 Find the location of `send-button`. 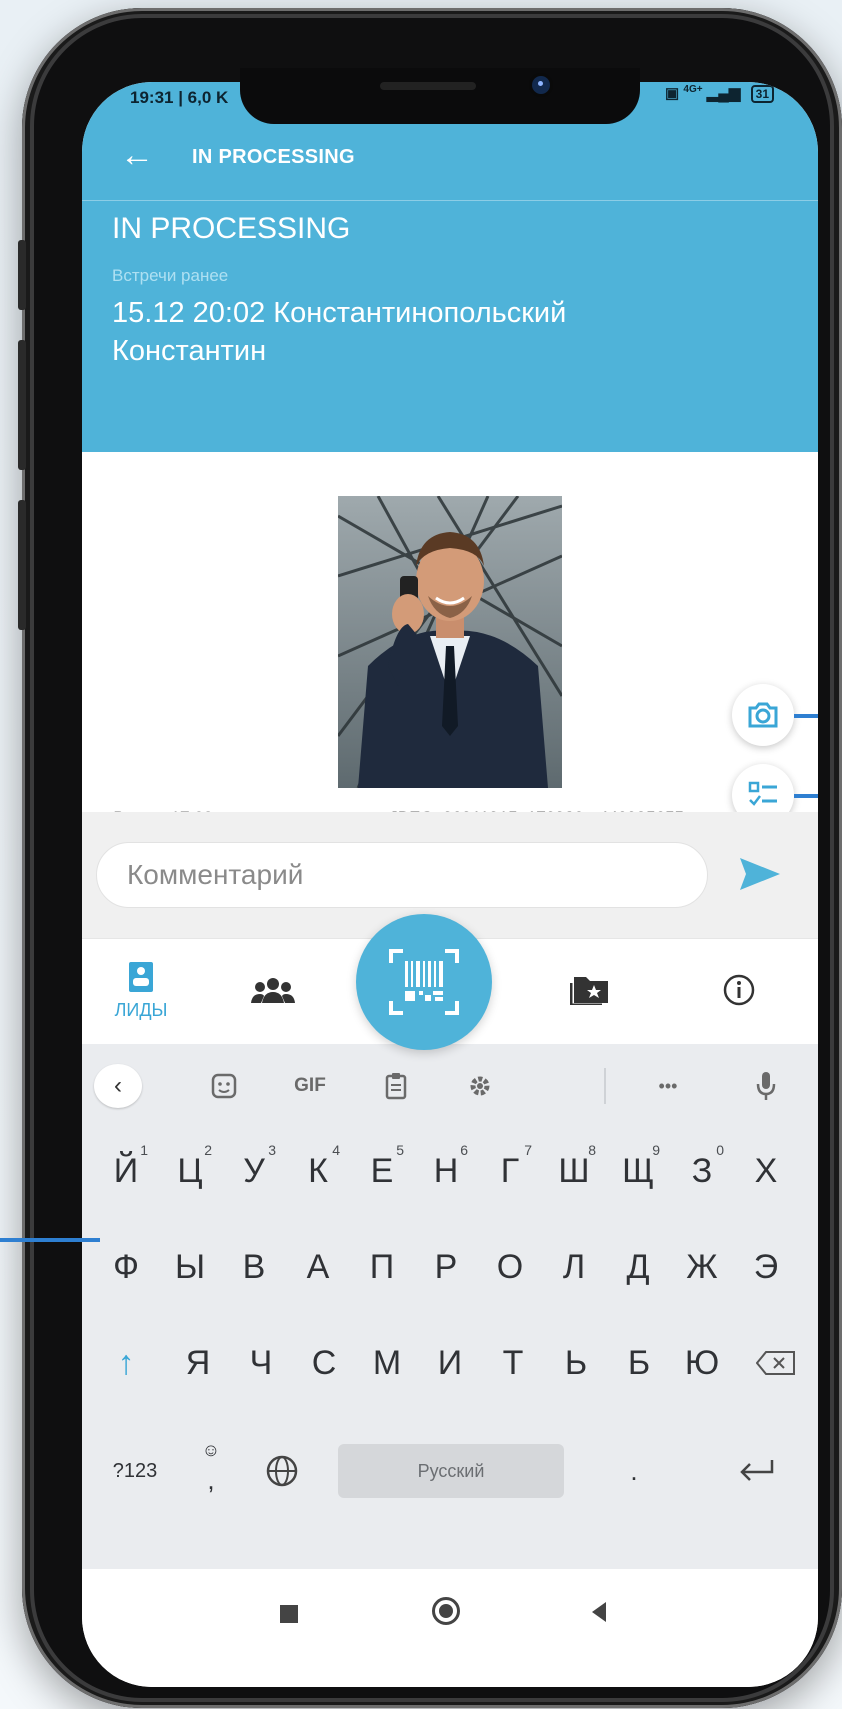

send-button is located at coordinates (760, 876).